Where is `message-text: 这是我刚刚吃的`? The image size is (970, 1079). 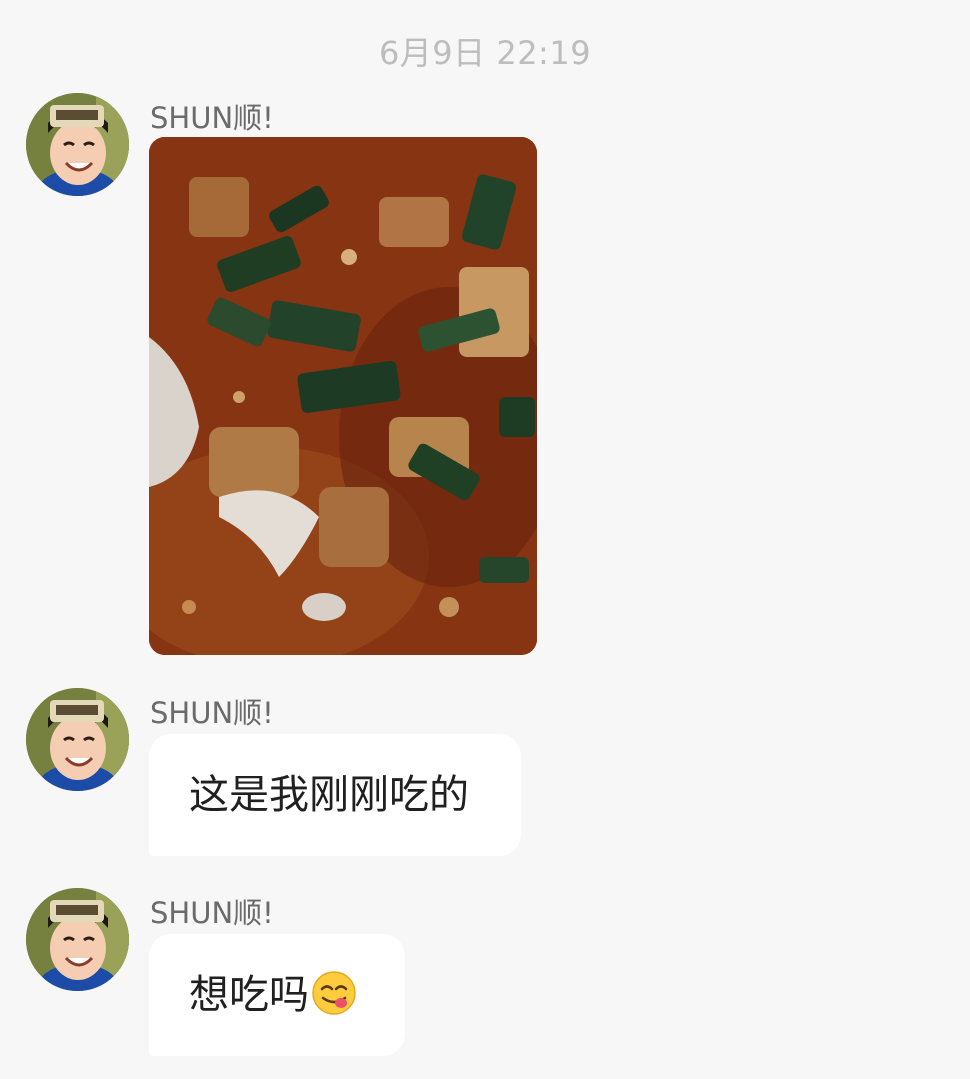 message-text: 这是我刚刚吃的 is located at coordinates (329, 795).